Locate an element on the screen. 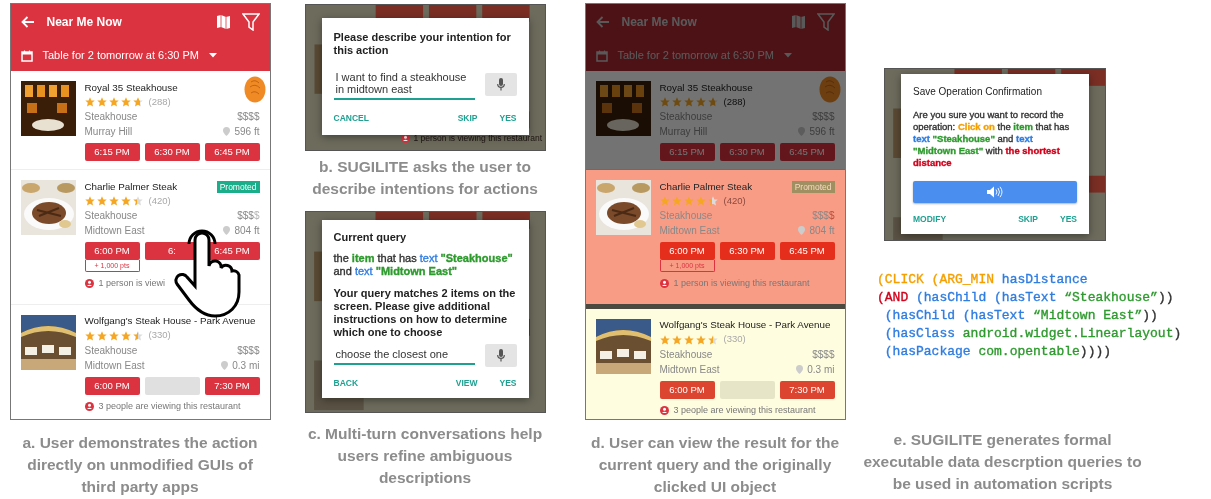 The width and height of the screenshot is (1211, 499). review-count: (288) is located at coordinates (159, 101).